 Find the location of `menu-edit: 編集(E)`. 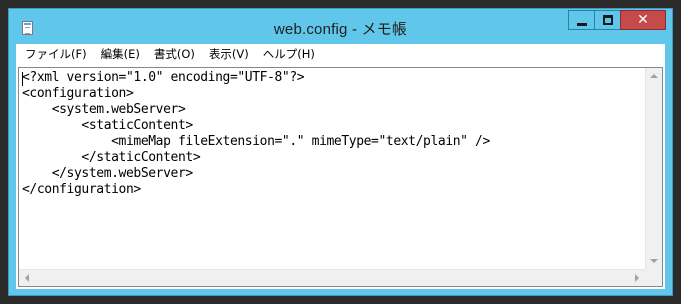

menu-edit: 編集(E) is located at coordinates (120, 54).